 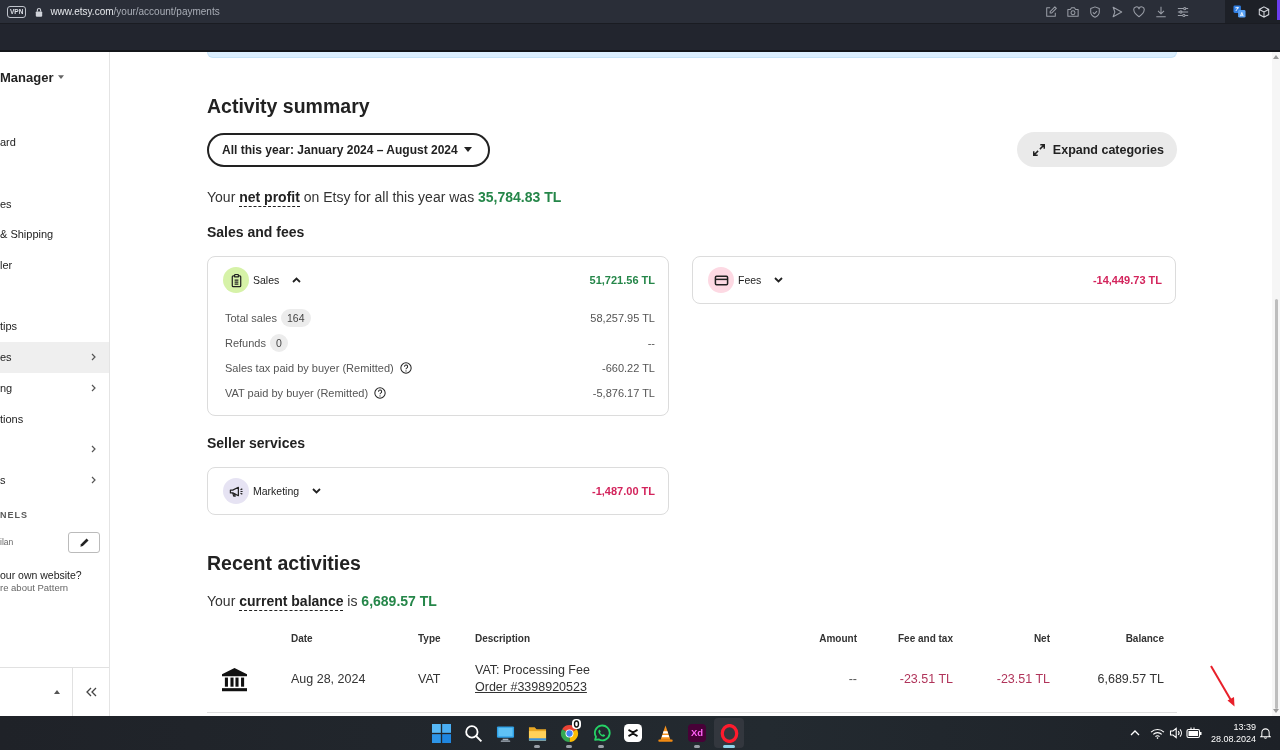 I want to click on clock-time: 13:39, so click(x=1244, y=727).